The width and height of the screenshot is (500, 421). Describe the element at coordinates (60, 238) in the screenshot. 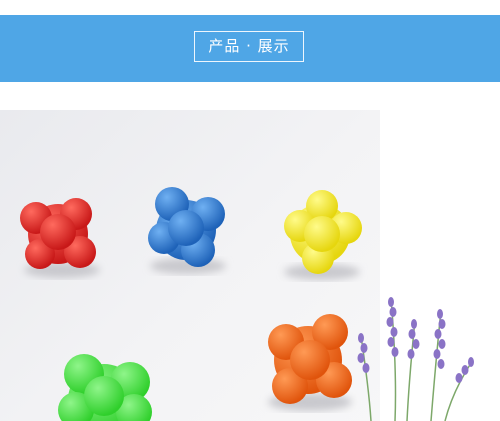

I see `red-reaction-ball` at that location.